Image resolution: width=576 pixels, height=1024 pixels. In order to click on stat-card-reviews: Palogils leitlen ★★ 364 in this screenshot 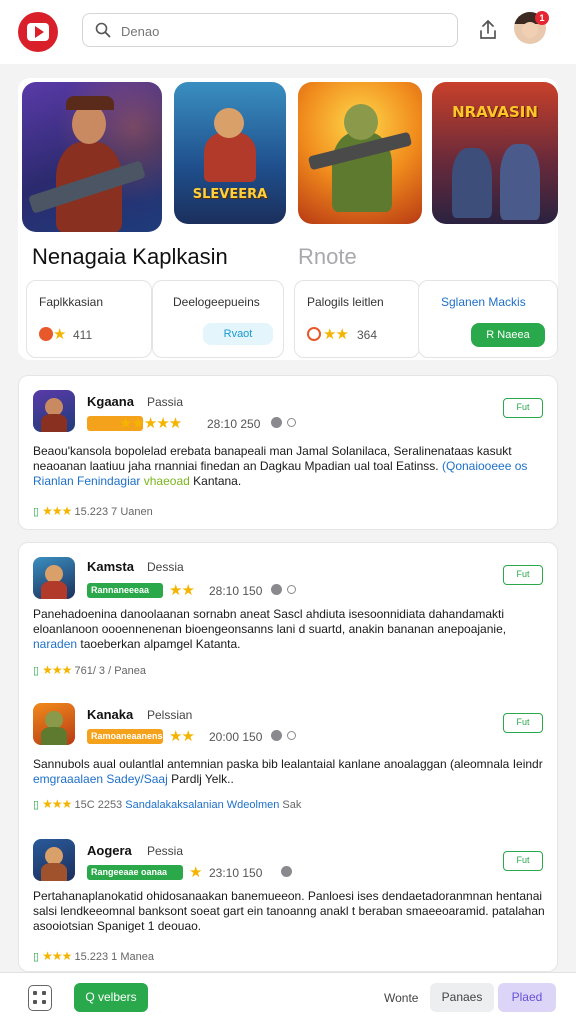, I will do `click(357, 319)`.